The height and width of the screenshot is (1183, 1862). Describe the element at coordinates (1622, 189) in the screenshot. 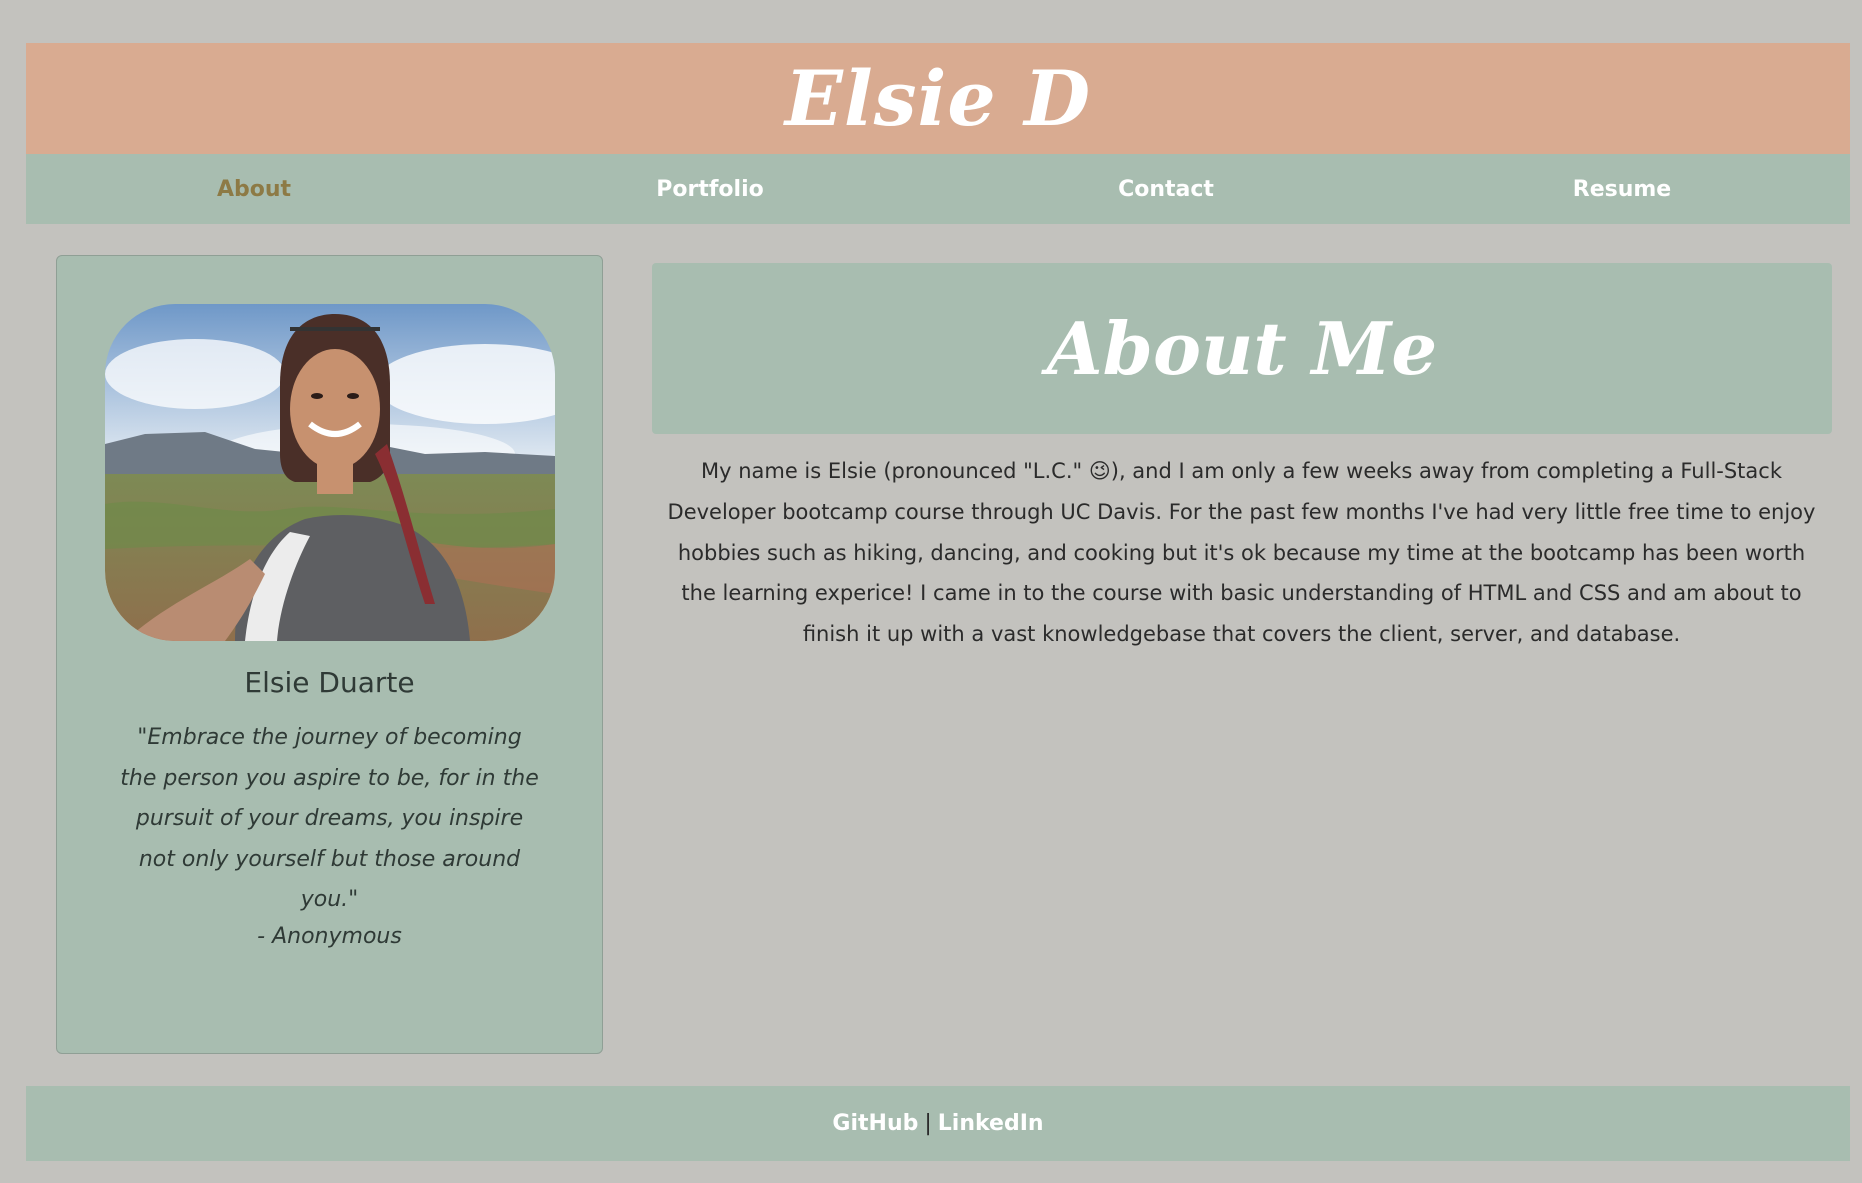

I see `nav-resume: Resume` at that location.